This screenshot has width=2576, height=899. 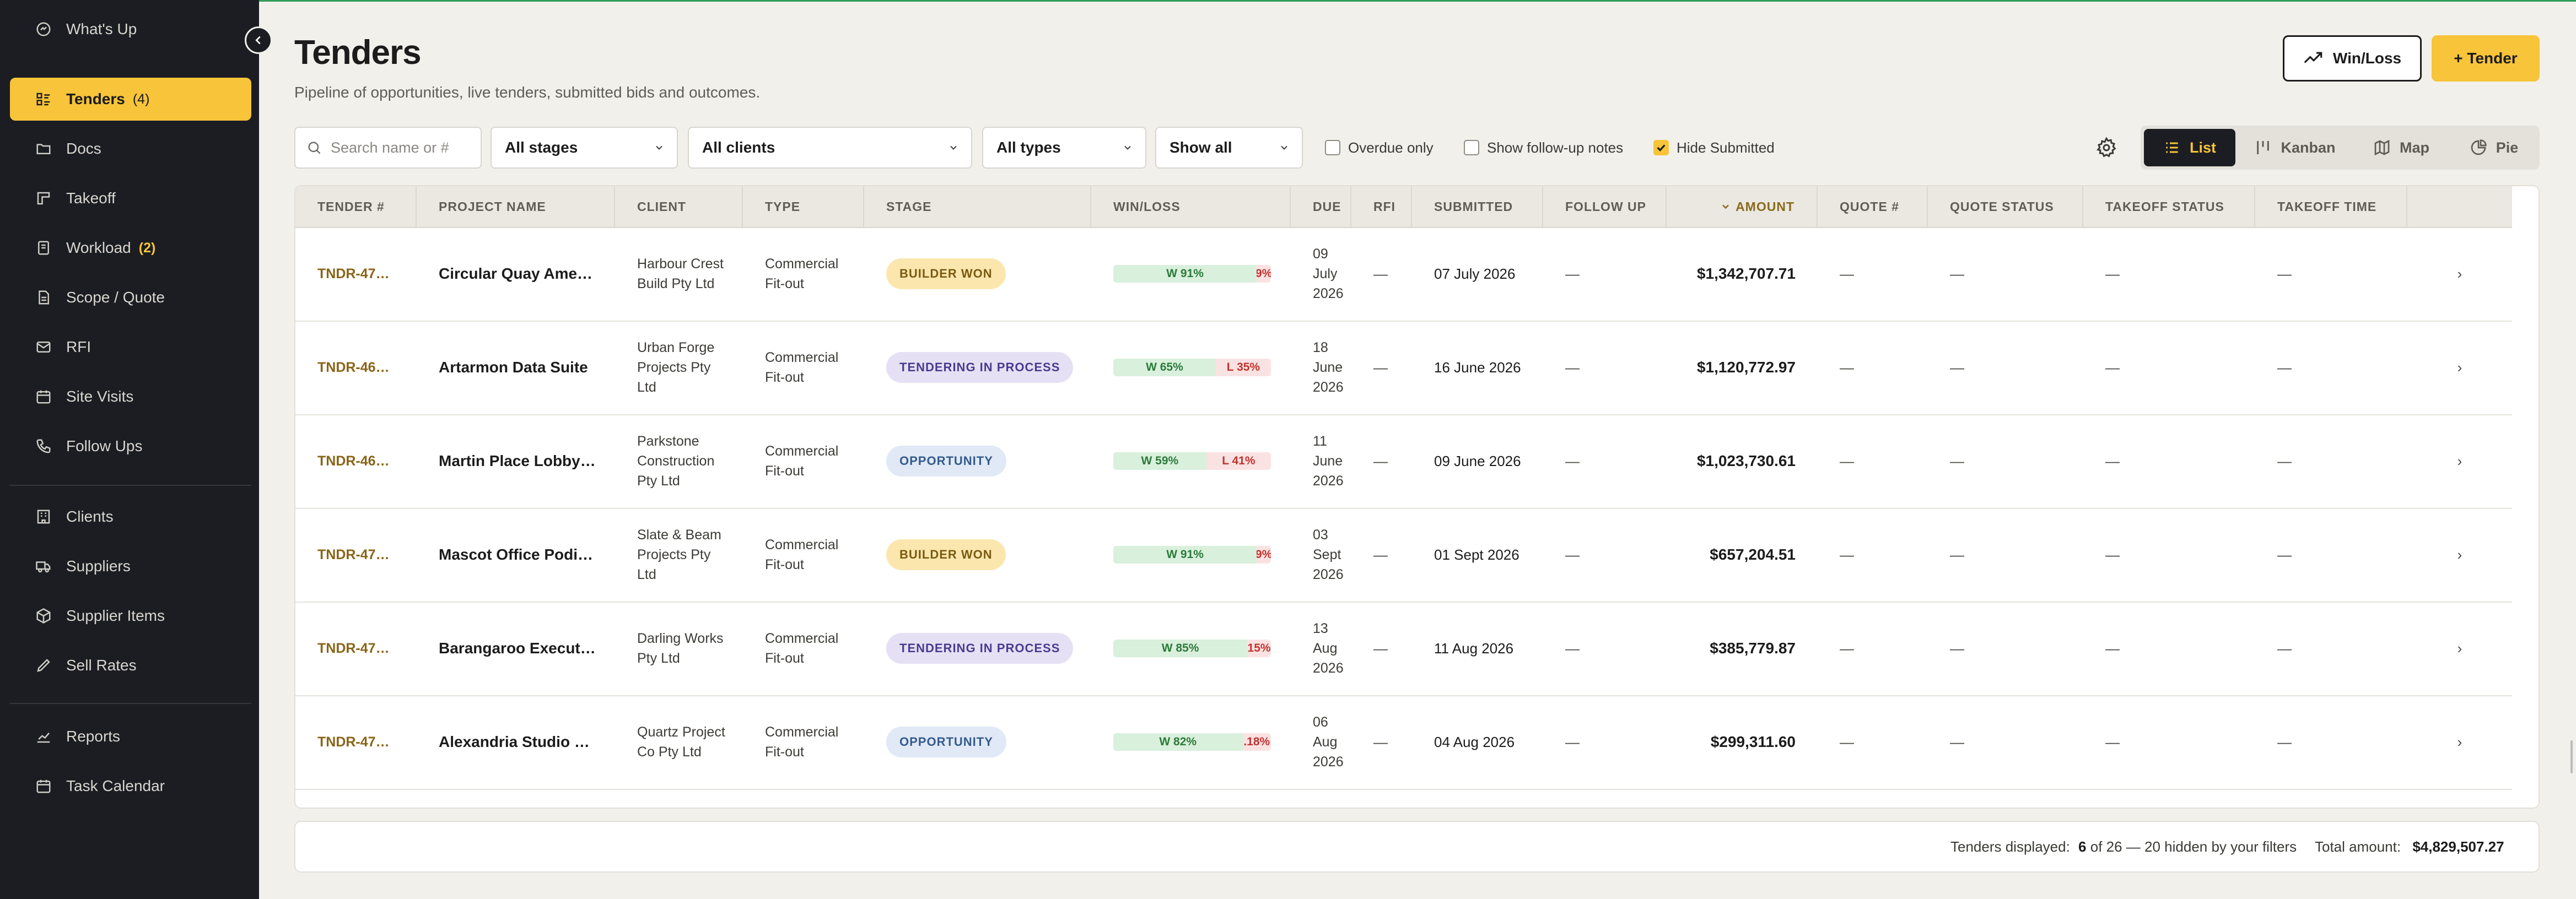 I want to click on stage-cell: TENDERING IN PROCESS, so click(x=978, y=648).